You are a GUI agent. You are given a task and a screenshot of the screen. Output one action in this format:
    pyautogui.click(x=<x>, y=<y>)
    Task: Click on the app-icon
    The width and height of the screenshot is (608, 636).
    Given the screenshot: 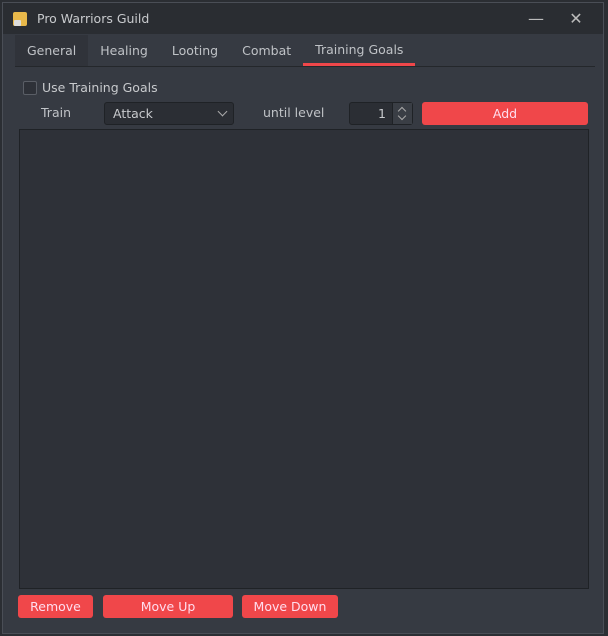 What is the action you would take?
    pyautogui.click(x=20, y=18)
    